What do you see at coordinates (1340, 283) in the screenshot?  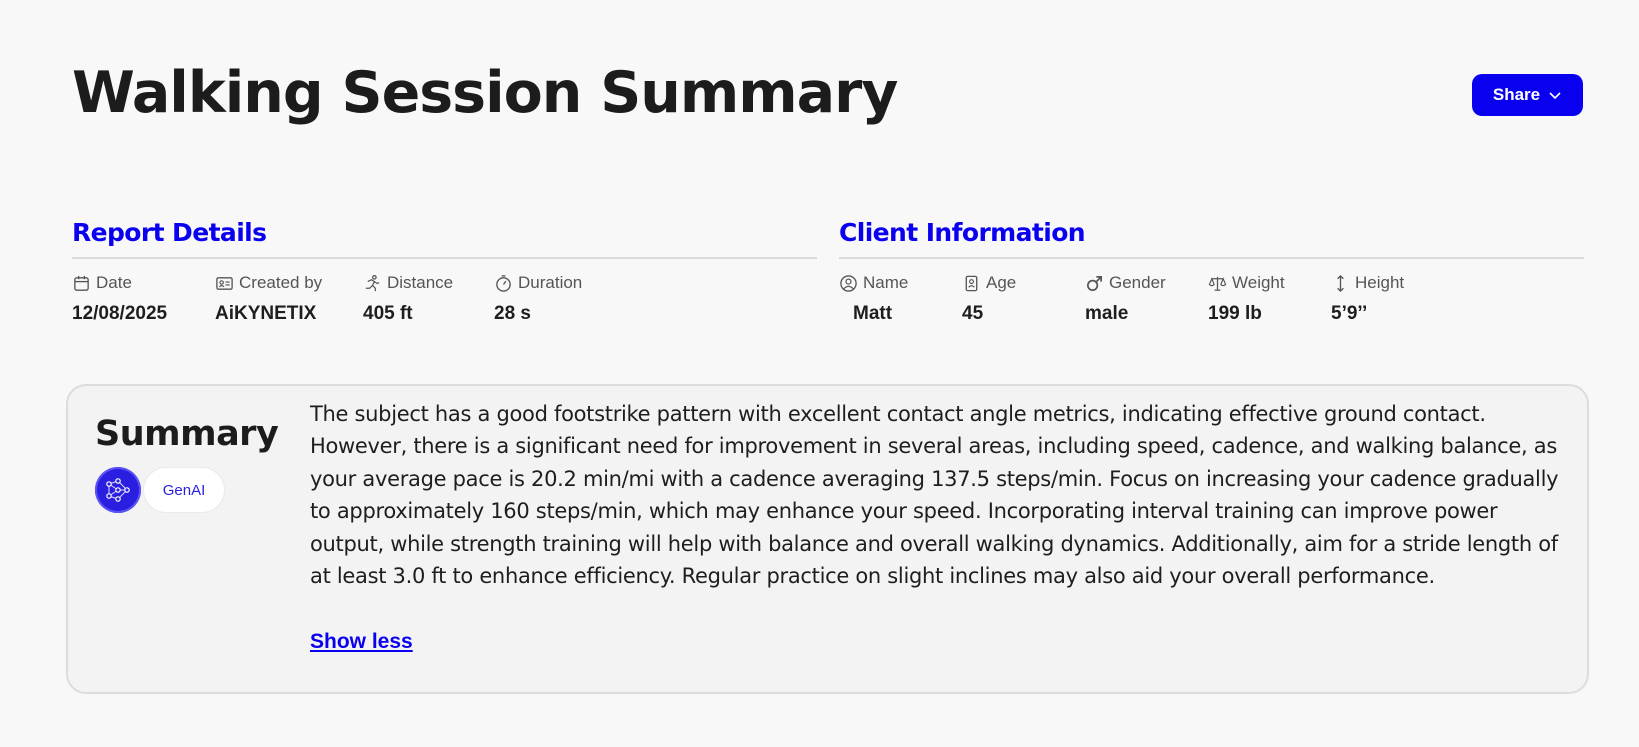 I see `vertical-arrows-icon` at bounding box center [1340, 283].